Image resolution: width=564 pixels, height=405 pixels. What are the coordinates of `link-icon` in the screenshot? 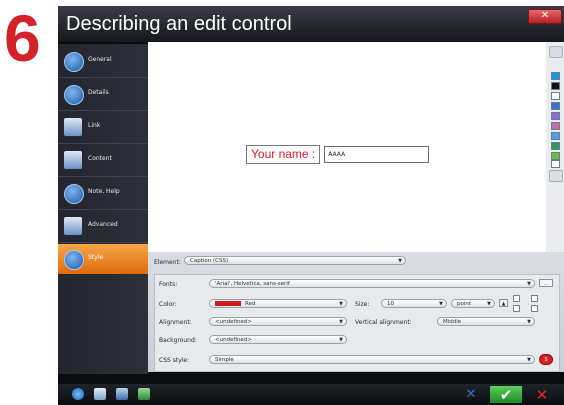 It's located at (73, 127).